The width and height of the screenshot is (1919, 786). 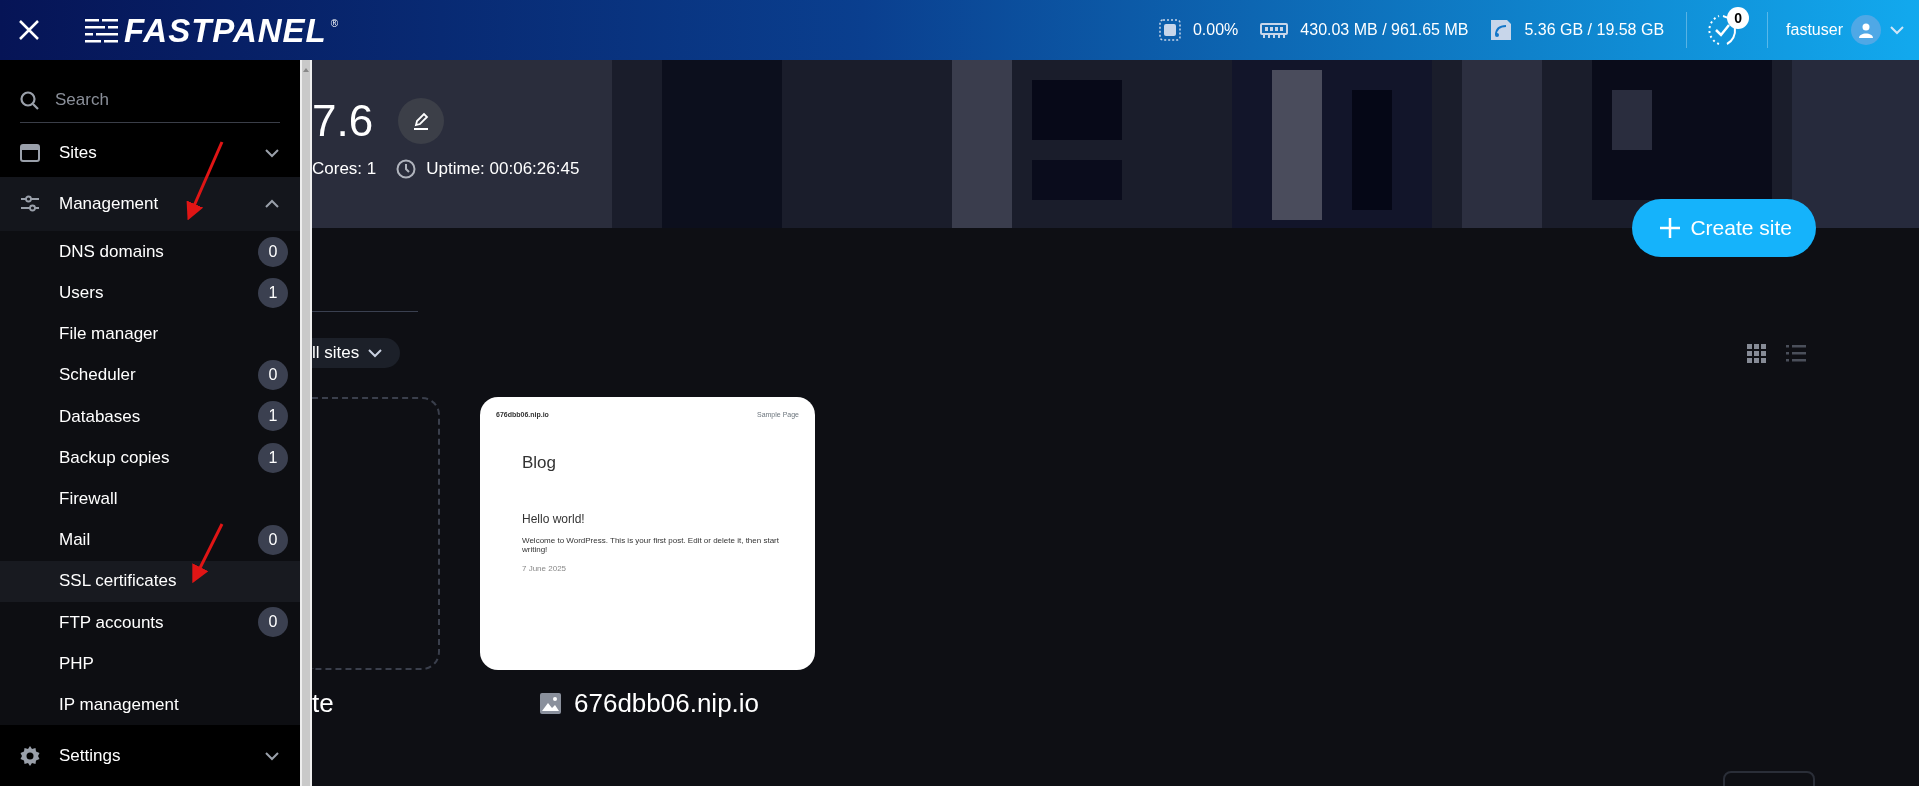 I want to click on scroll-up-icon, so click(x=306, y=70).